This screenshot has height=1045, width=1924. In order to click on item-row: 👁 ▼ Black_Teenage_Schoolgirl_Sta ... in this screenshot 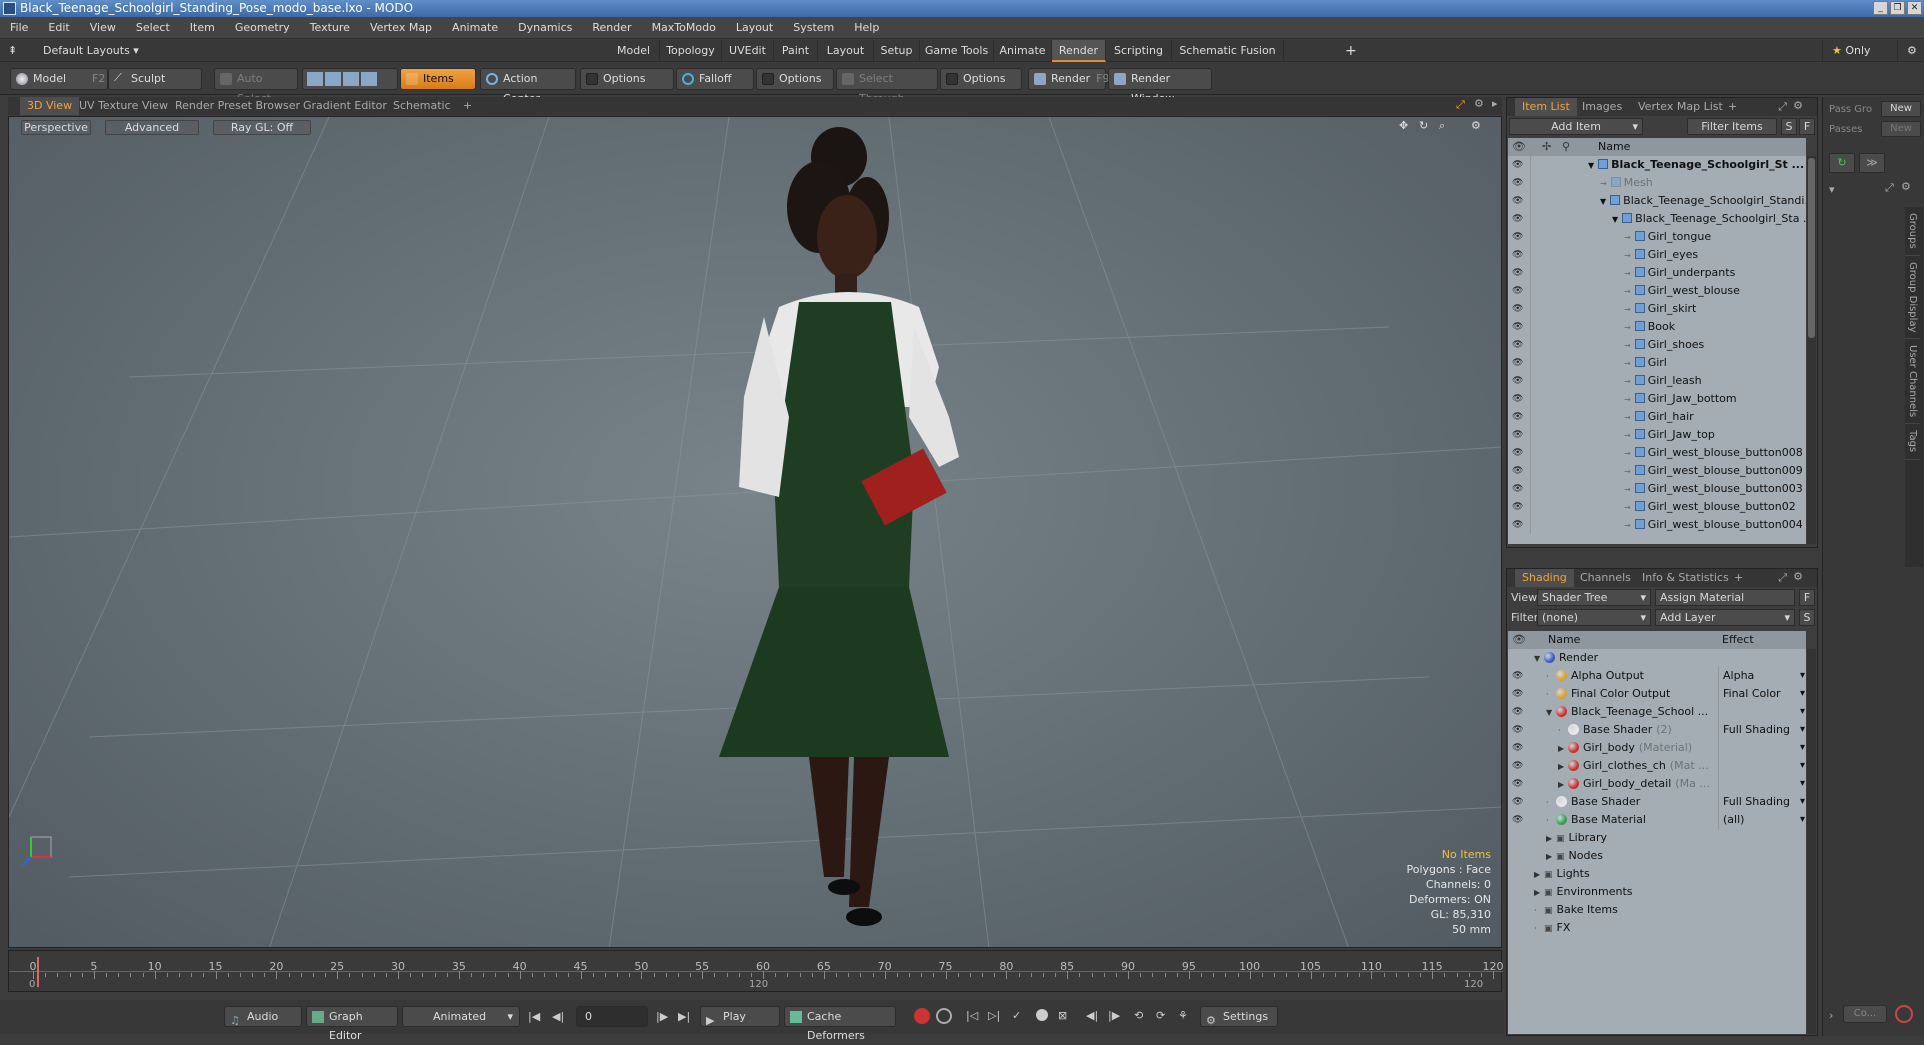, I will do `click(1657, 219)`.